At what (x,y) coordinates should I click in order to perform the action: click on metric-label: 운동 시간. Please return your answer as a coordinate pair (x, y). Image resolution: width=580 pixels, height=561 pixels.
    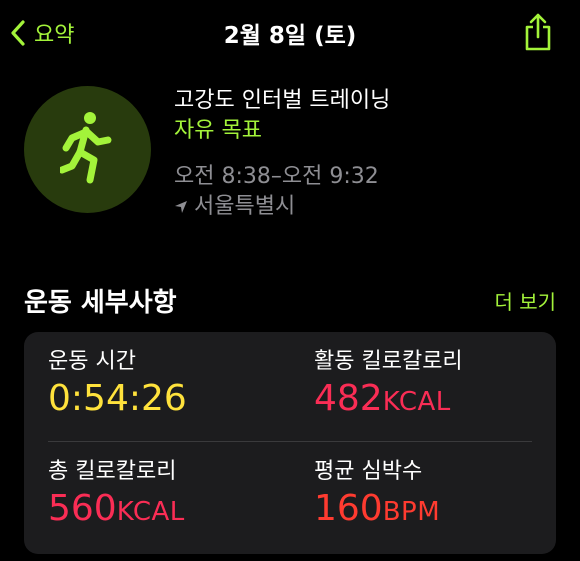
    Looking at the image, I should click on (92, 361).